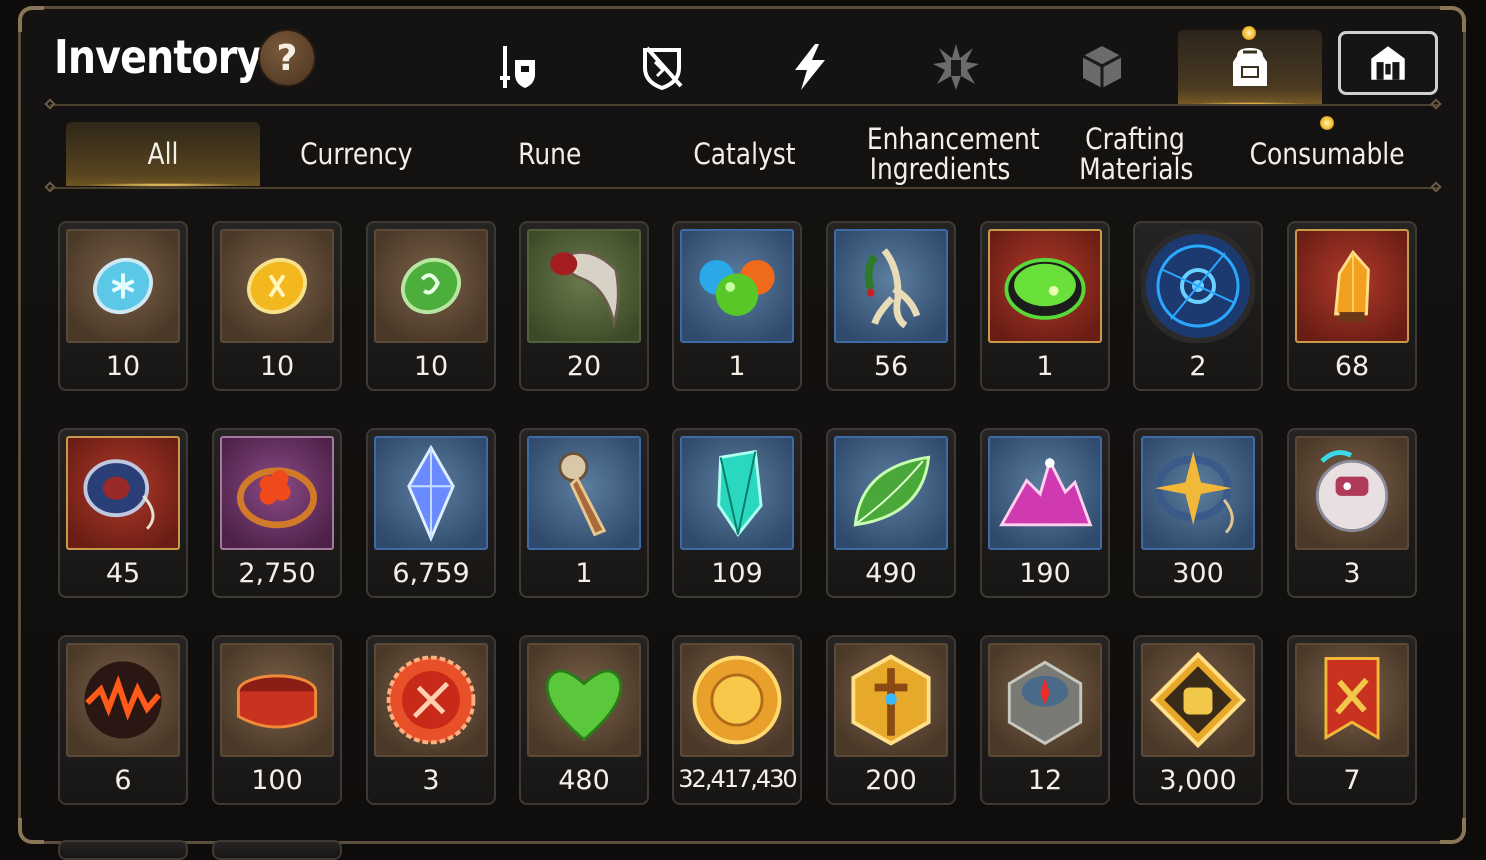 The height and width of the screenshot is (860, 1486). What do you see at coordinates (1045, 700) in the screenshot?
I see `stone-compass-icon` at bounding box center [1045, 700].